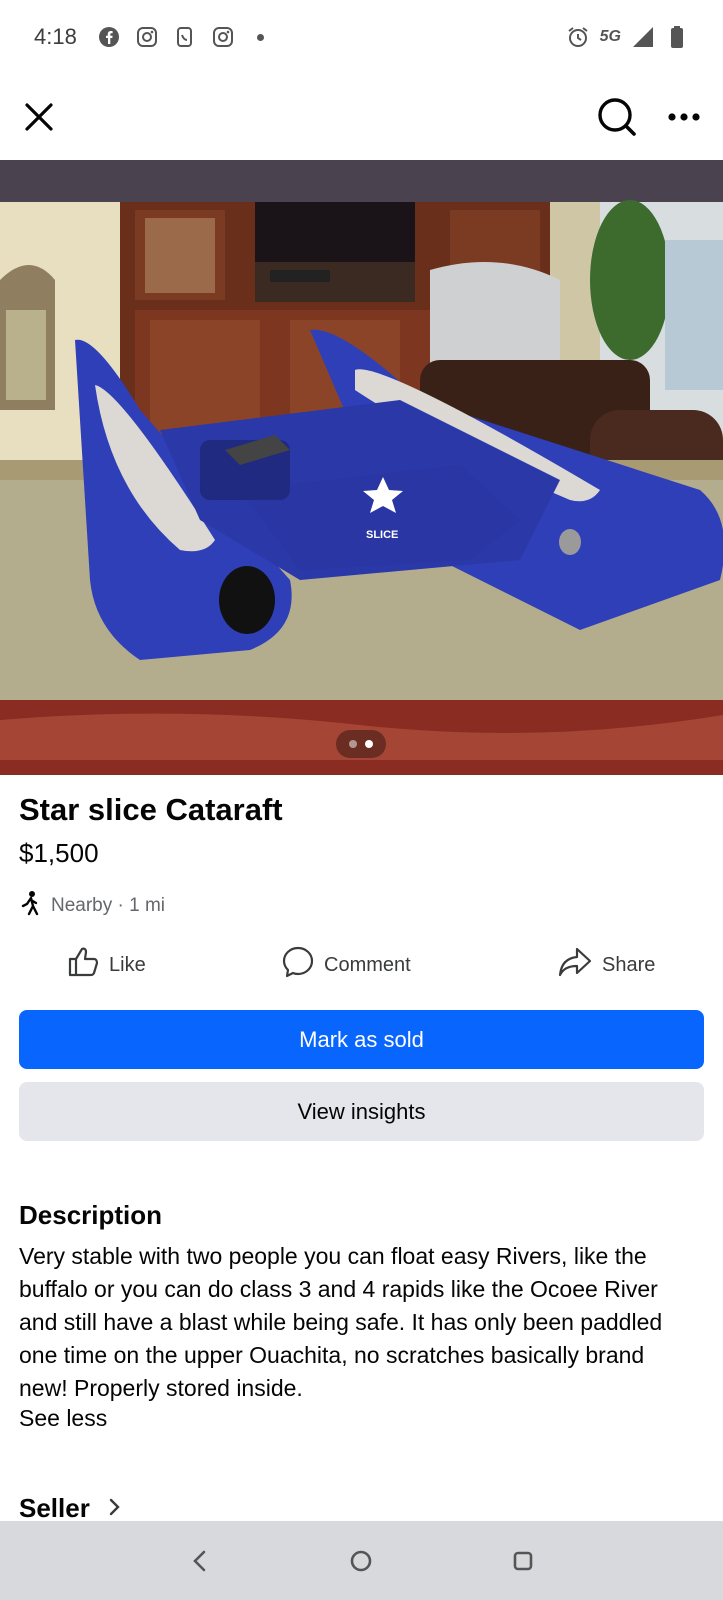 The height and width of the screenshot is (1600, 723). What do you see at coordinates (83, 965) in the screenshot?
I see `thumbs-up-icon` at bounding box center [83, 965].